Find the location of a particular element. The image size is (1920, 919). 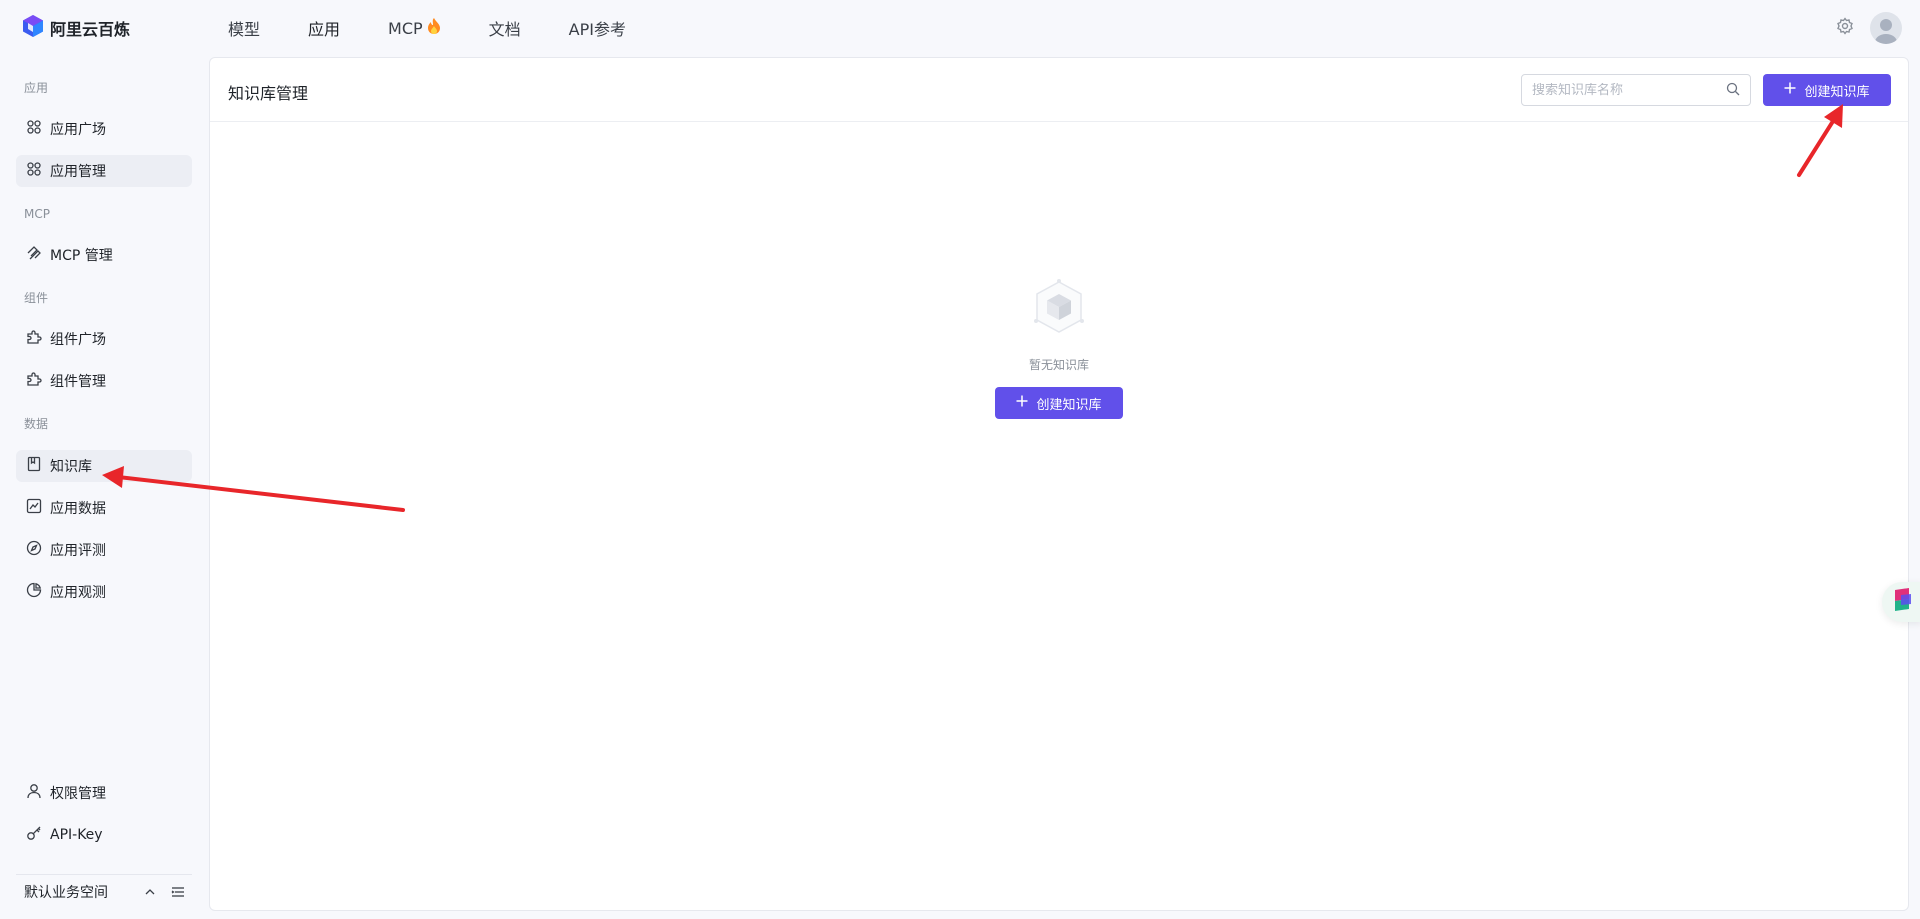

empty-state: 暂无知识库 创建知识库 is located at coordinates (1059, 347).